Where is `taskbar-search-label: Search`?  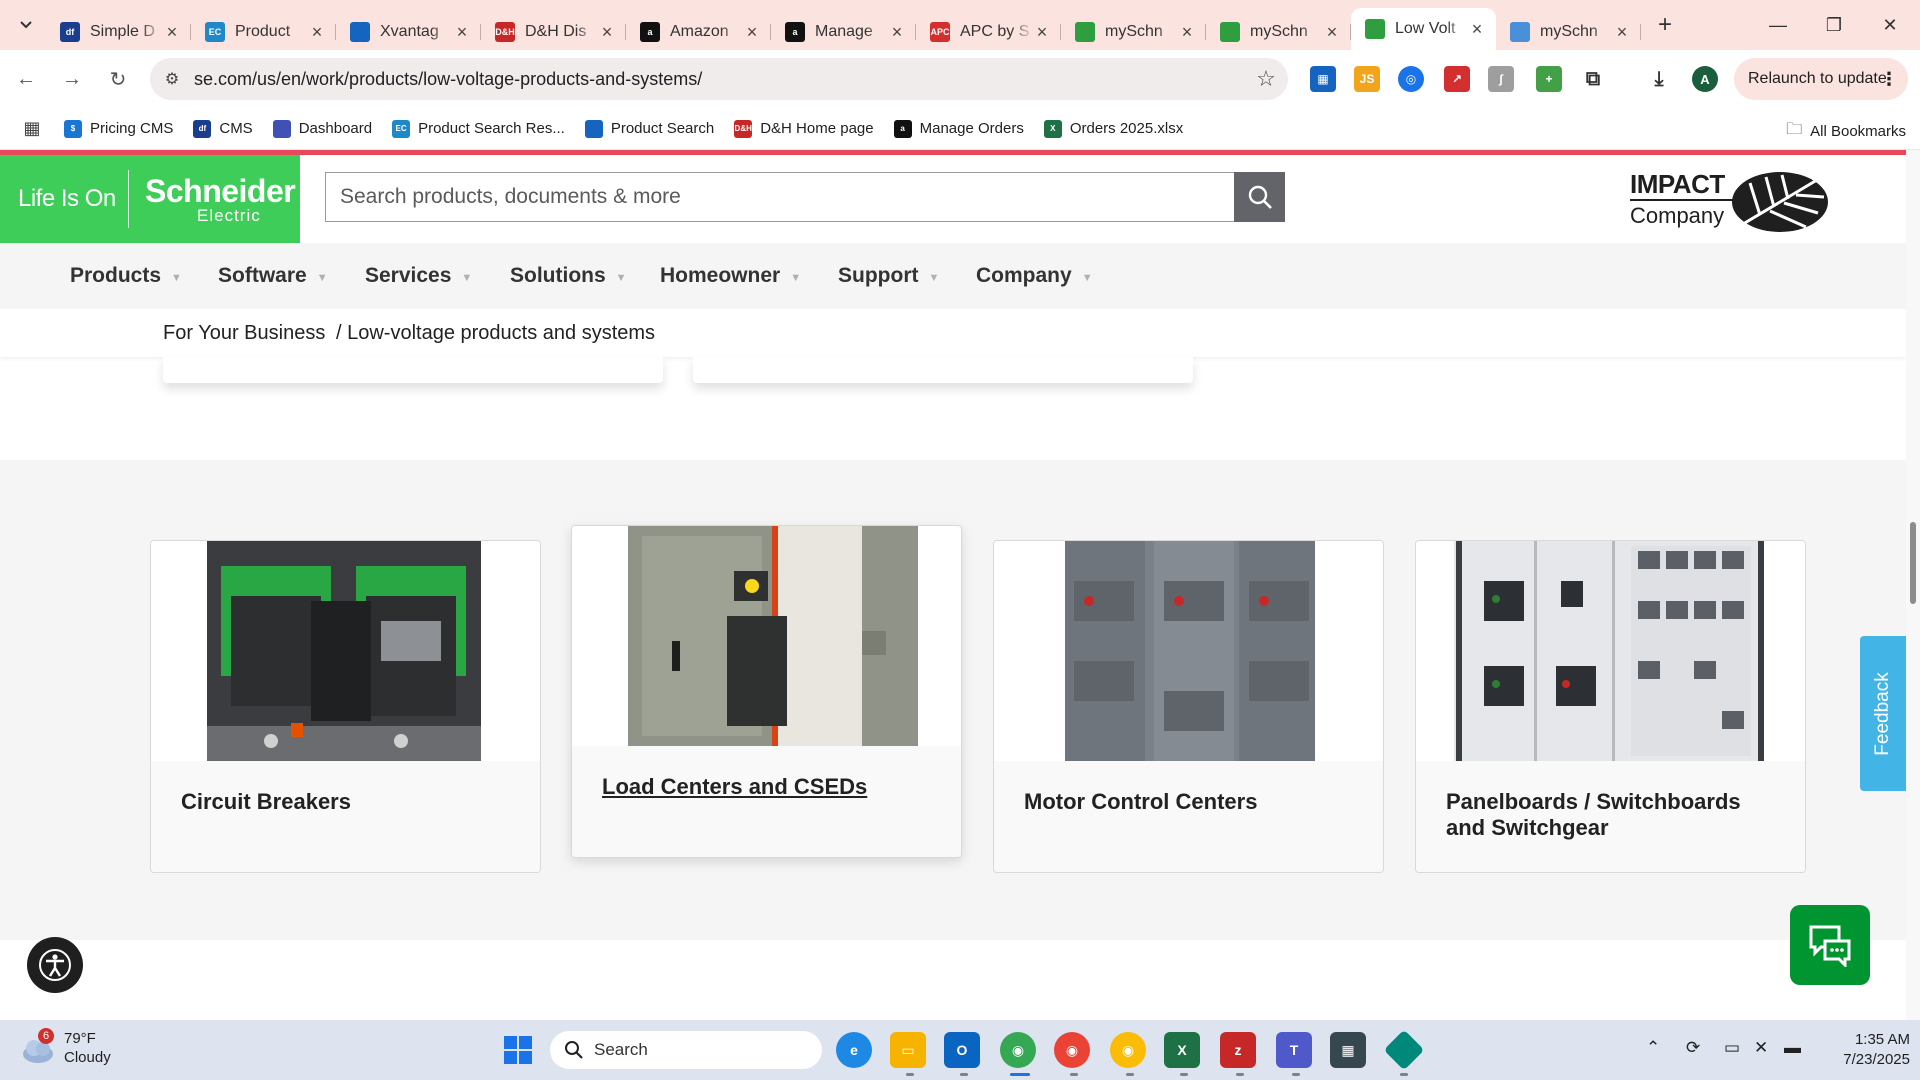 taskbar-search-label: Search is located at coordinates (621, 1049).